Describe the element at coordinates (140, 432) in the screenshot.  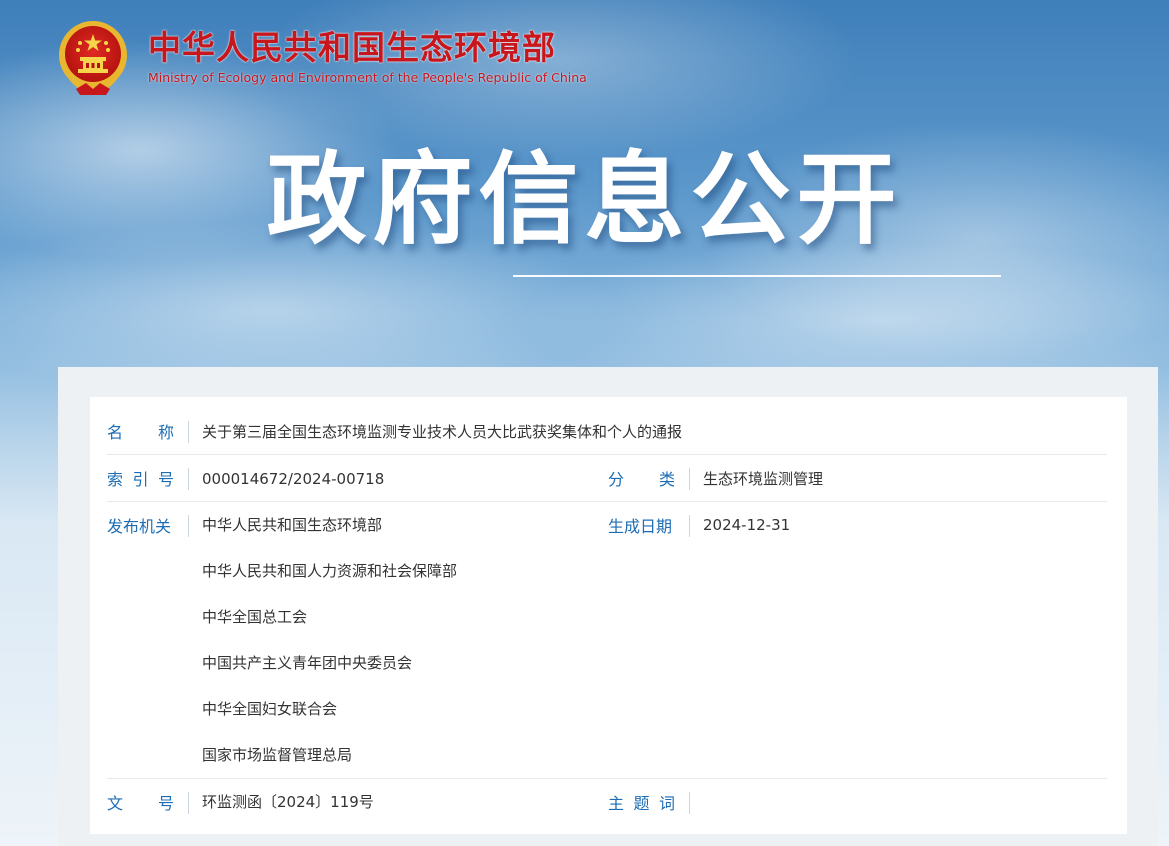
I see `name-label: 名称` at that location.